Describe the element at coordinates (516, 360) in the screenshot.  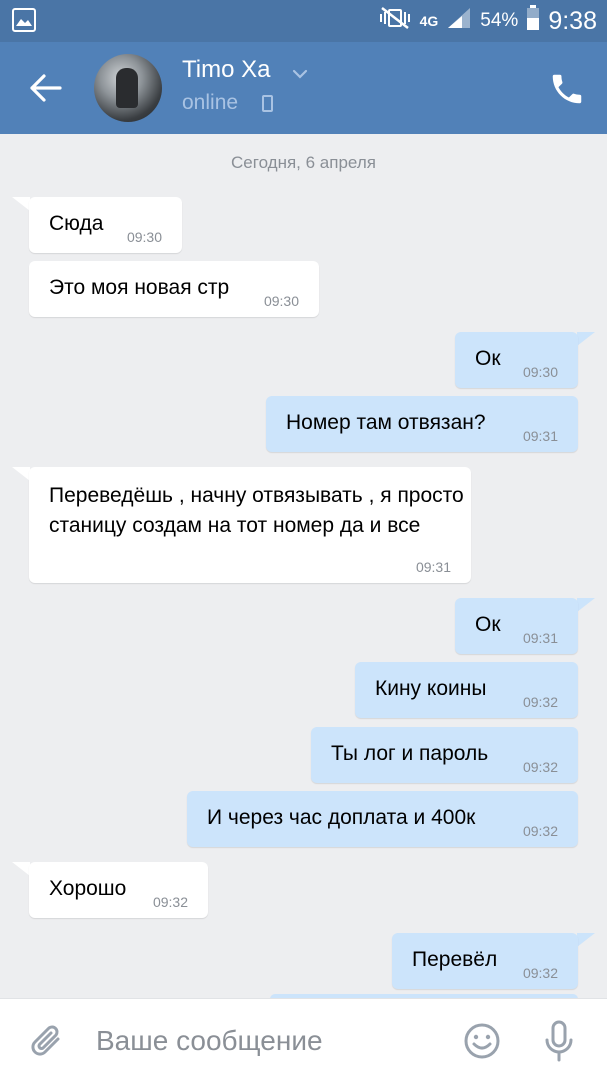
I see `message-outgoing: Ок 09:30` at that location.